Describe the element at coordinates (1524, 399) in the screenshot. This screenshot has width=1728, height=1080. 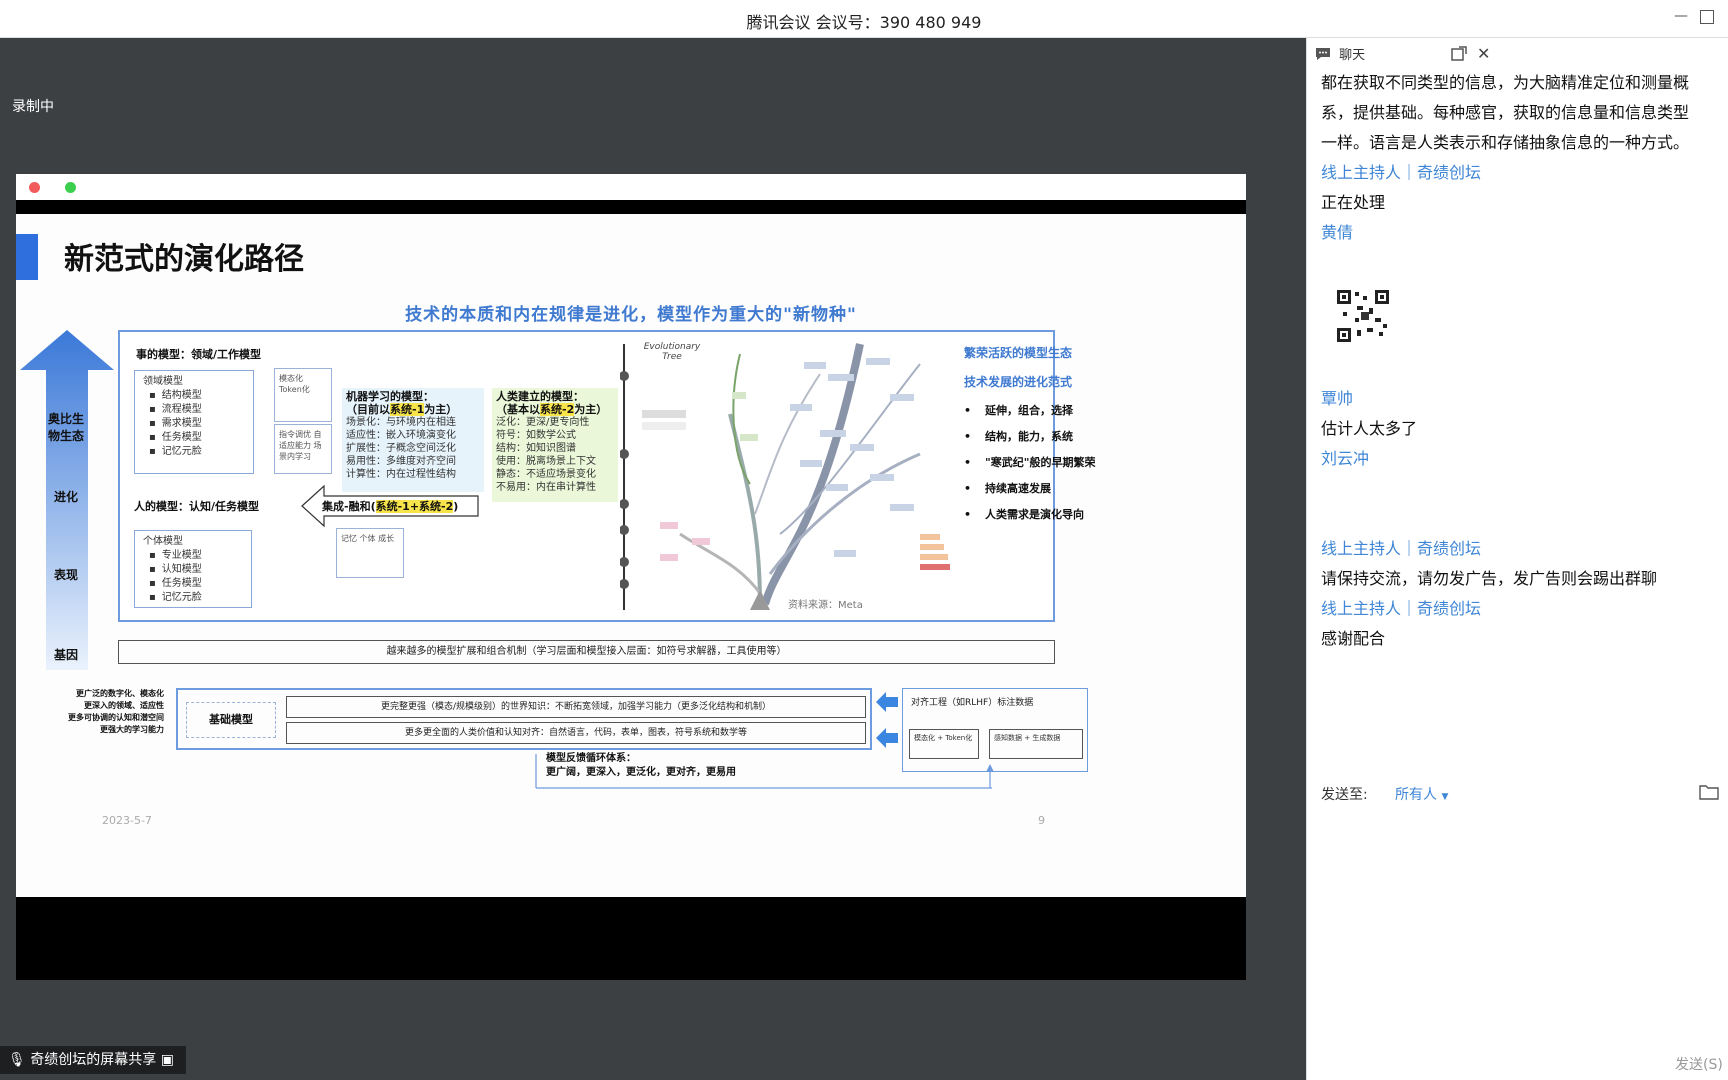
I see `chat-sender-name: 覃帅` at that location.